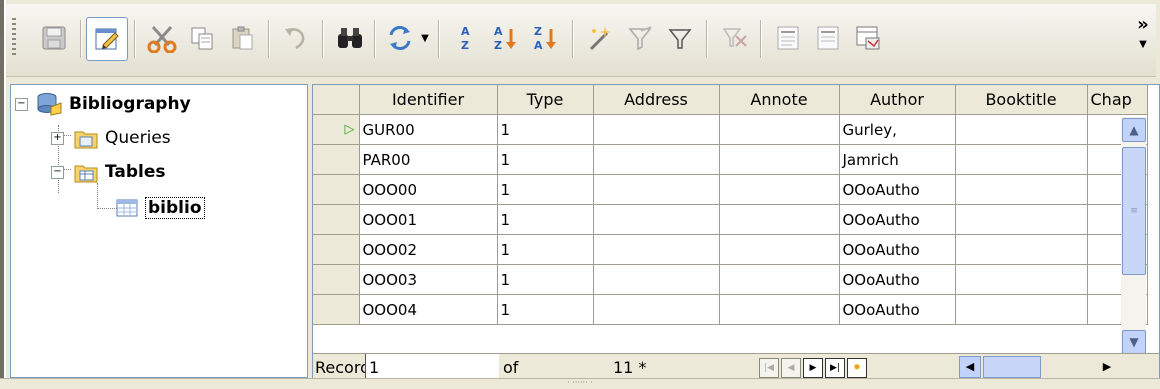 Image resolution: width=1160 pixels, height=389 pixels. I want to click on previous-record-button: ◀, so click(791, 368).